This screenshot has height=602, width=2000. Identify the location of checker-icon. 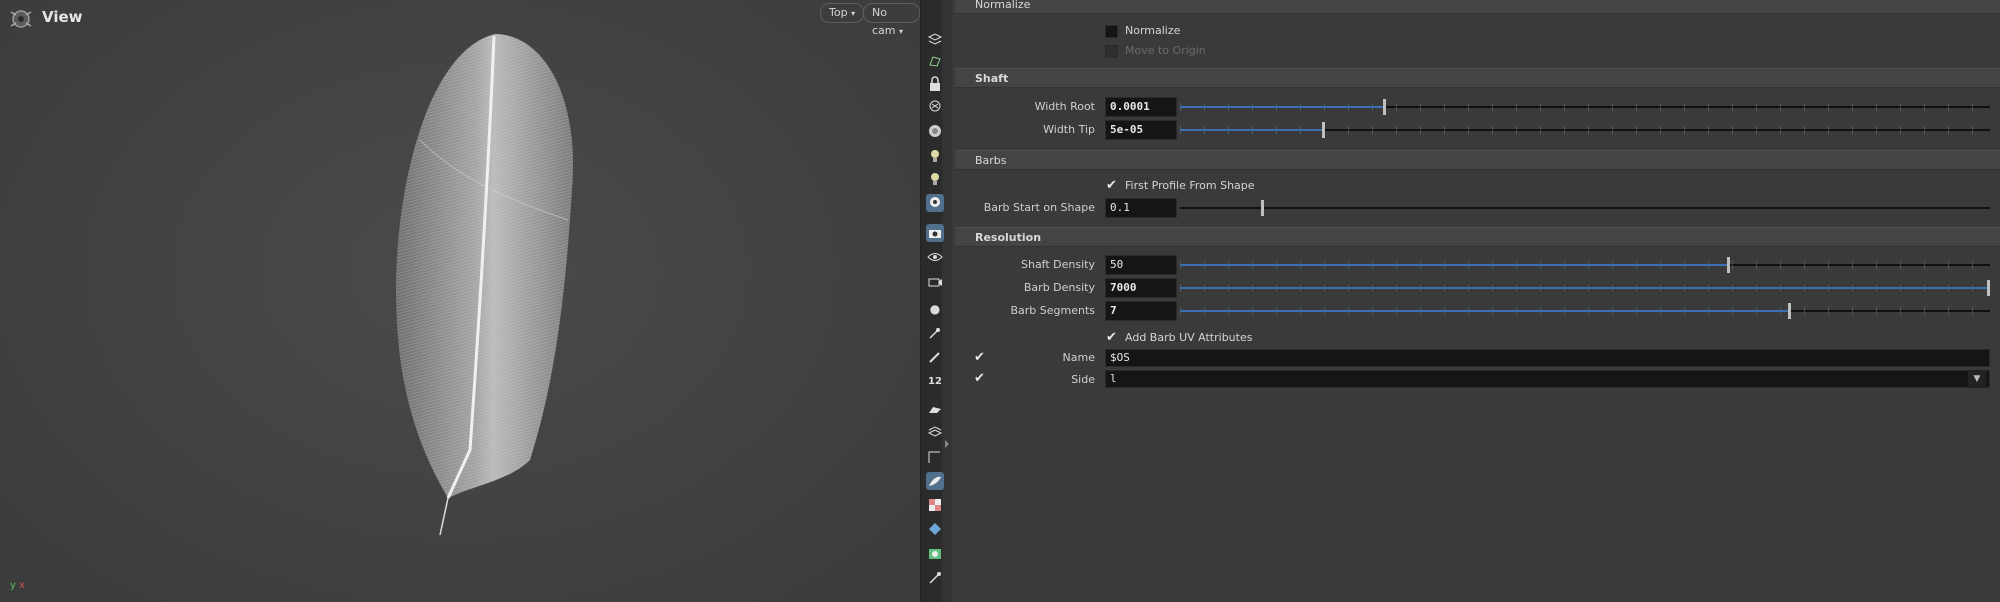
(935, 505).